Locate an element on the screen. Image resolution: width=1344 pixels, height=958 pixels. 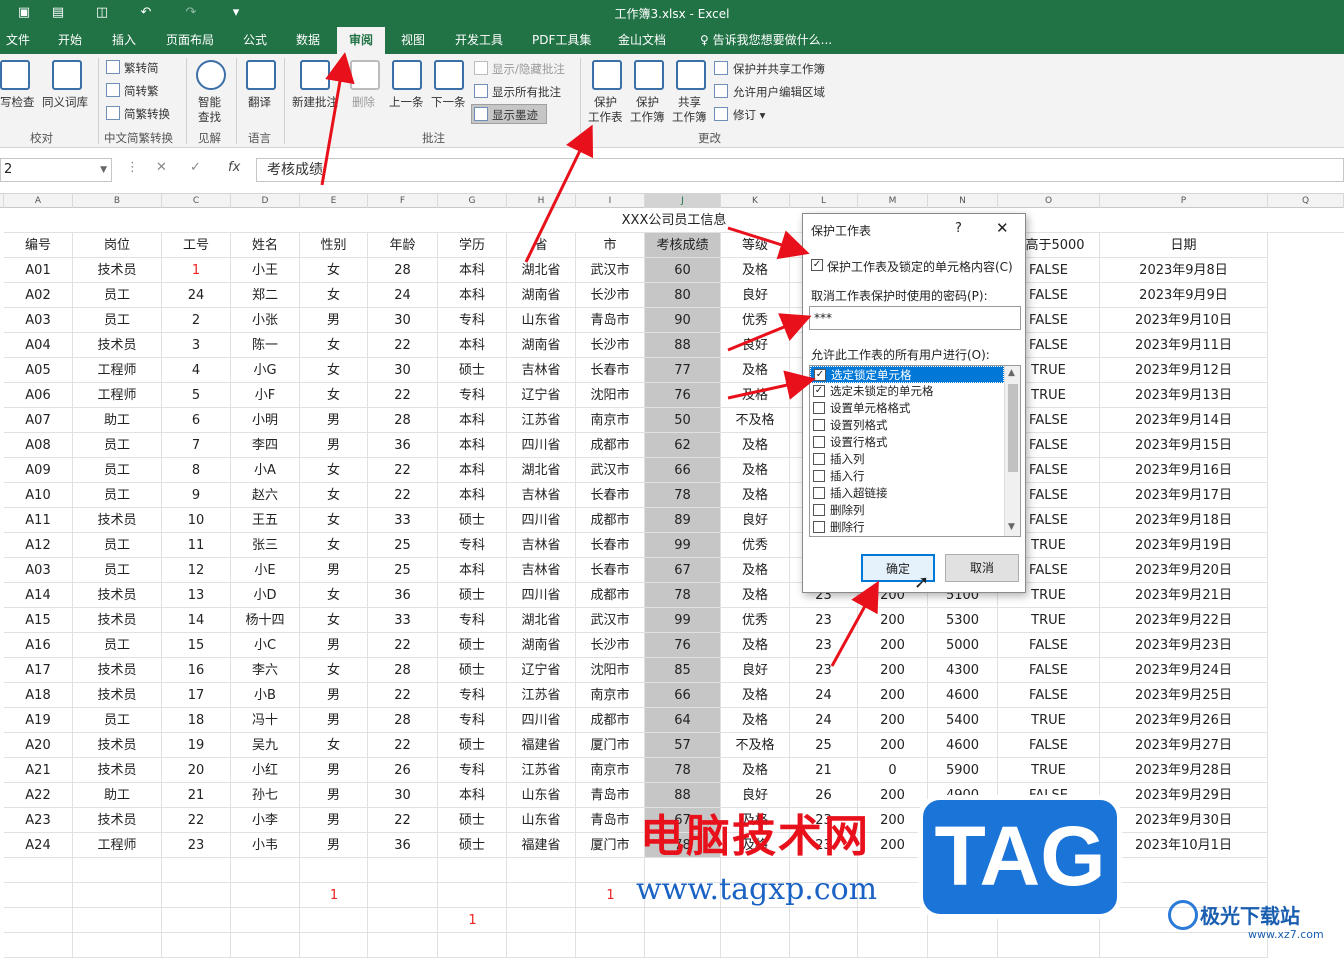
column-label: 市 is located at coordinates (610, 245).